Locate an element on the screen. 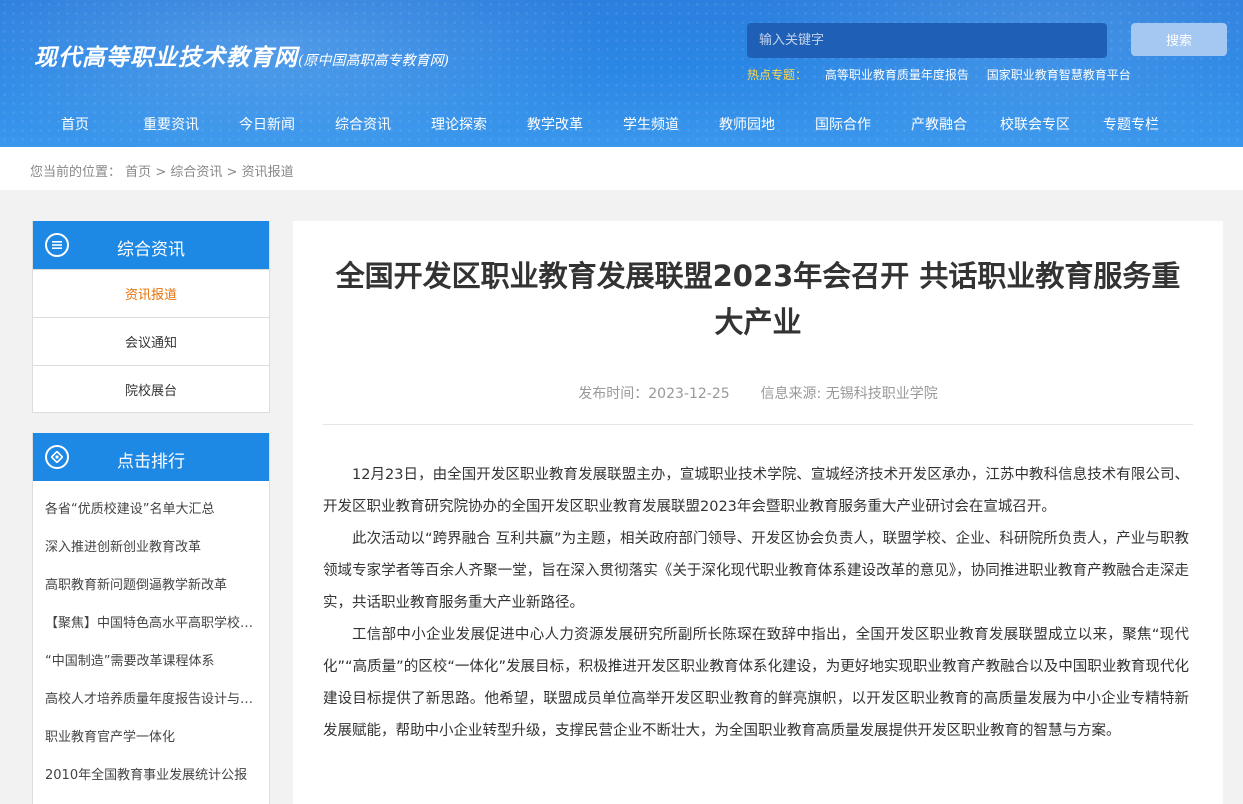 This screenshot has width=1243, height=804. ranking-panel-title: 点击排行 is located at coordinates (151, 462).